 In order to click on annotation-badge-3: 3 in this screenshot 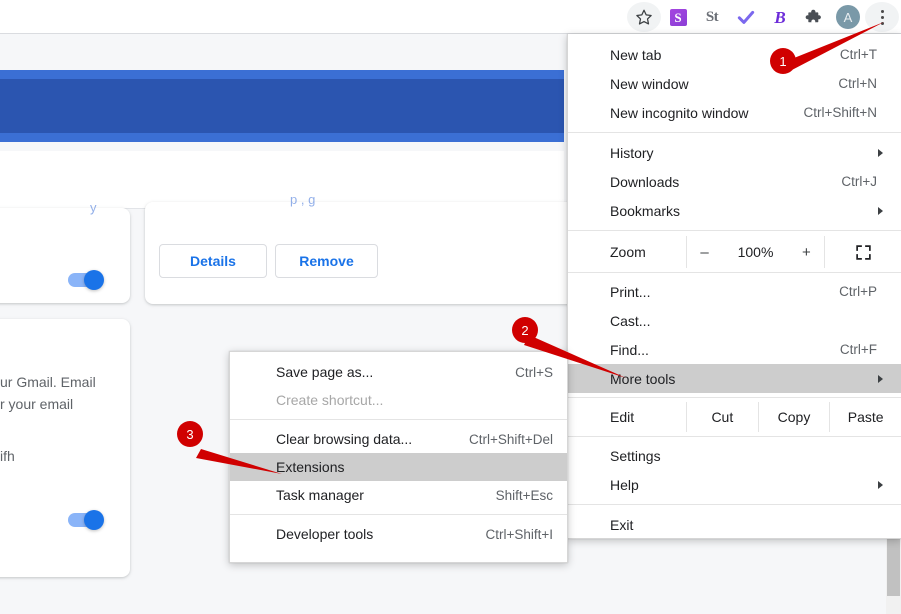, I will do `click(190, 434)`.